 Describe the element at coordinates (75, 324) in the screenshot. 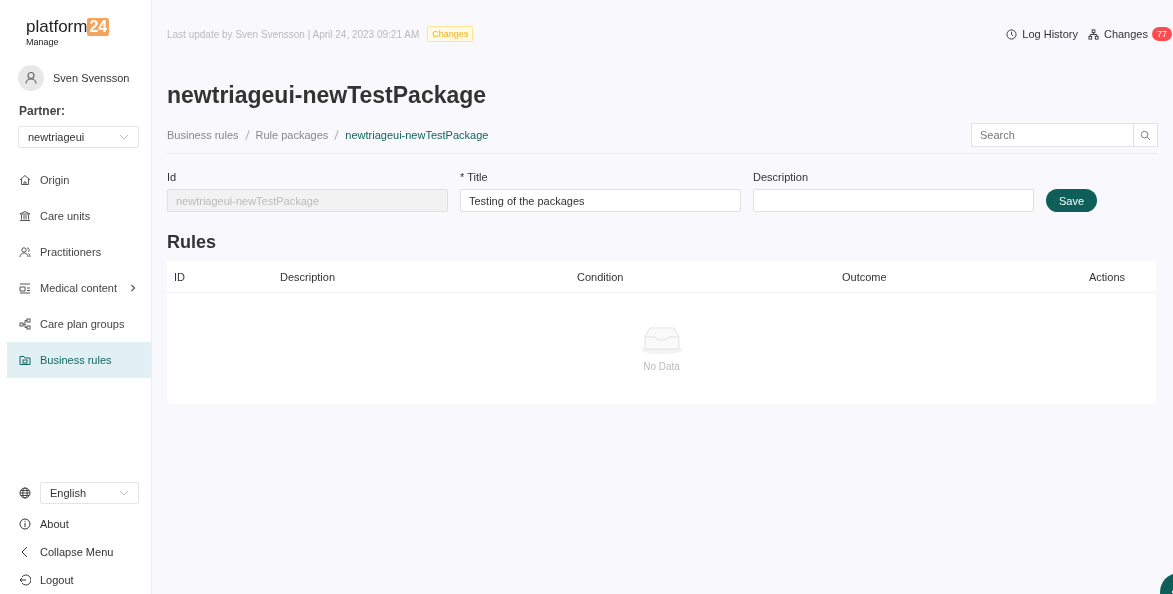

I see `nav-item: Care plan groups` at that location.